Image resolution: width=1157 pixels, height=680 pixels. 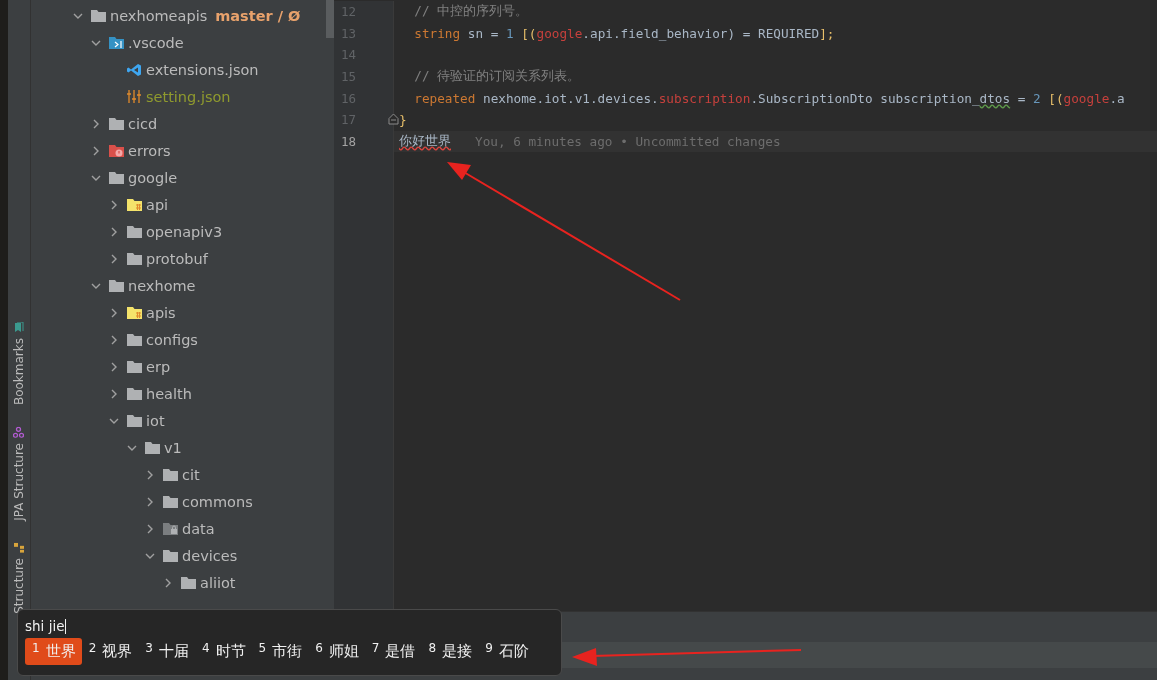 What do you see at coordinates (624, 33) in the screenshot?
I see `code-line: string sn = 1 [(google.api.field_behavior) = REQUIRED];` at bounding box center [624, 33].